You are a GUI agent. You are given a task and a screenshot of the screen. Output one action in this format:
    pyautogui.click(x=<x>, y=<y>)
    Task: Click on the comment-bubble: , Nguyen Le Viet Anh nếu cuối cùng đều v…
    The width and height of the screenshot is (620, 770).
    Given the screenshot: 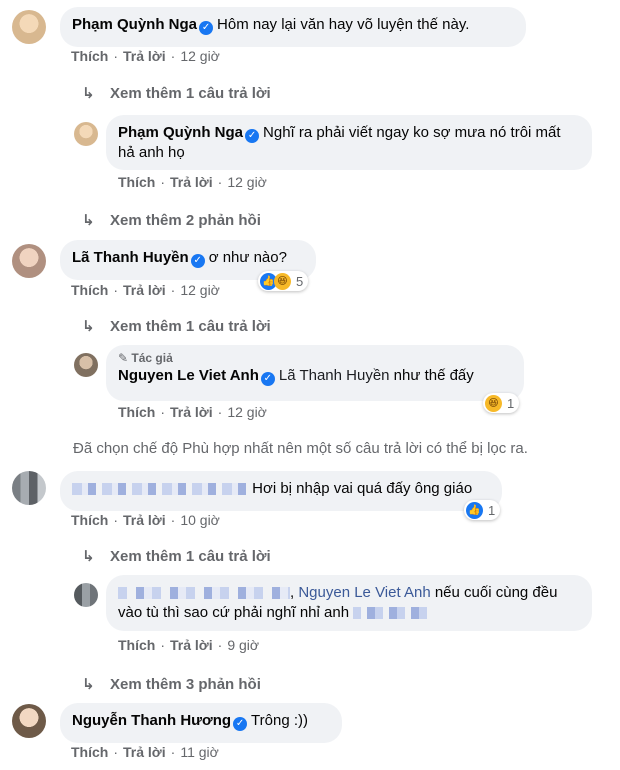 What is the action you would take?
    pyautogui.click(x=349, y=603)
    